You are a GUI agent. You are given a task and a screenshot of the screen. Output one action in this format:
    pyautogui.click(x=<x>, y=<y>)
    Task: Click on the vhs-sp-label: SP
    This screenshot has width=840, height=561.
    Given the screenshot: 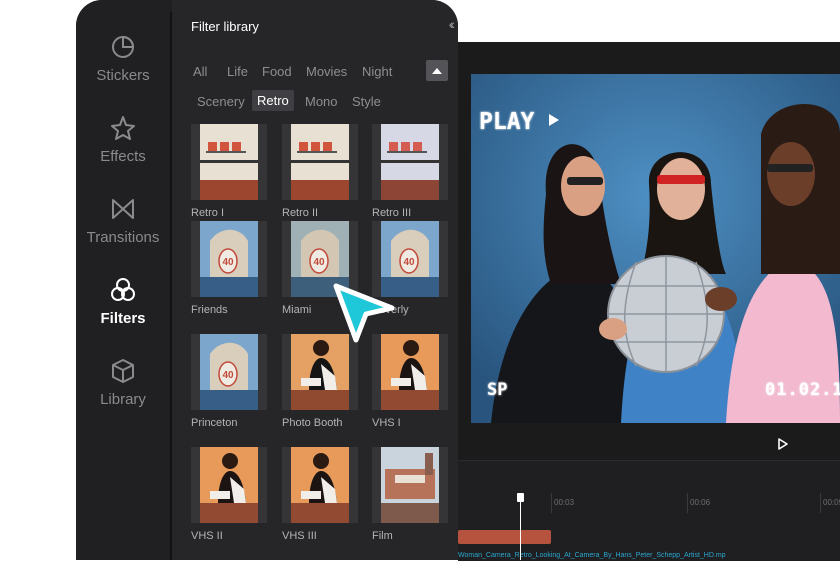 What is the action you would take?
    pyautogui.click(x=497, y=390)
    